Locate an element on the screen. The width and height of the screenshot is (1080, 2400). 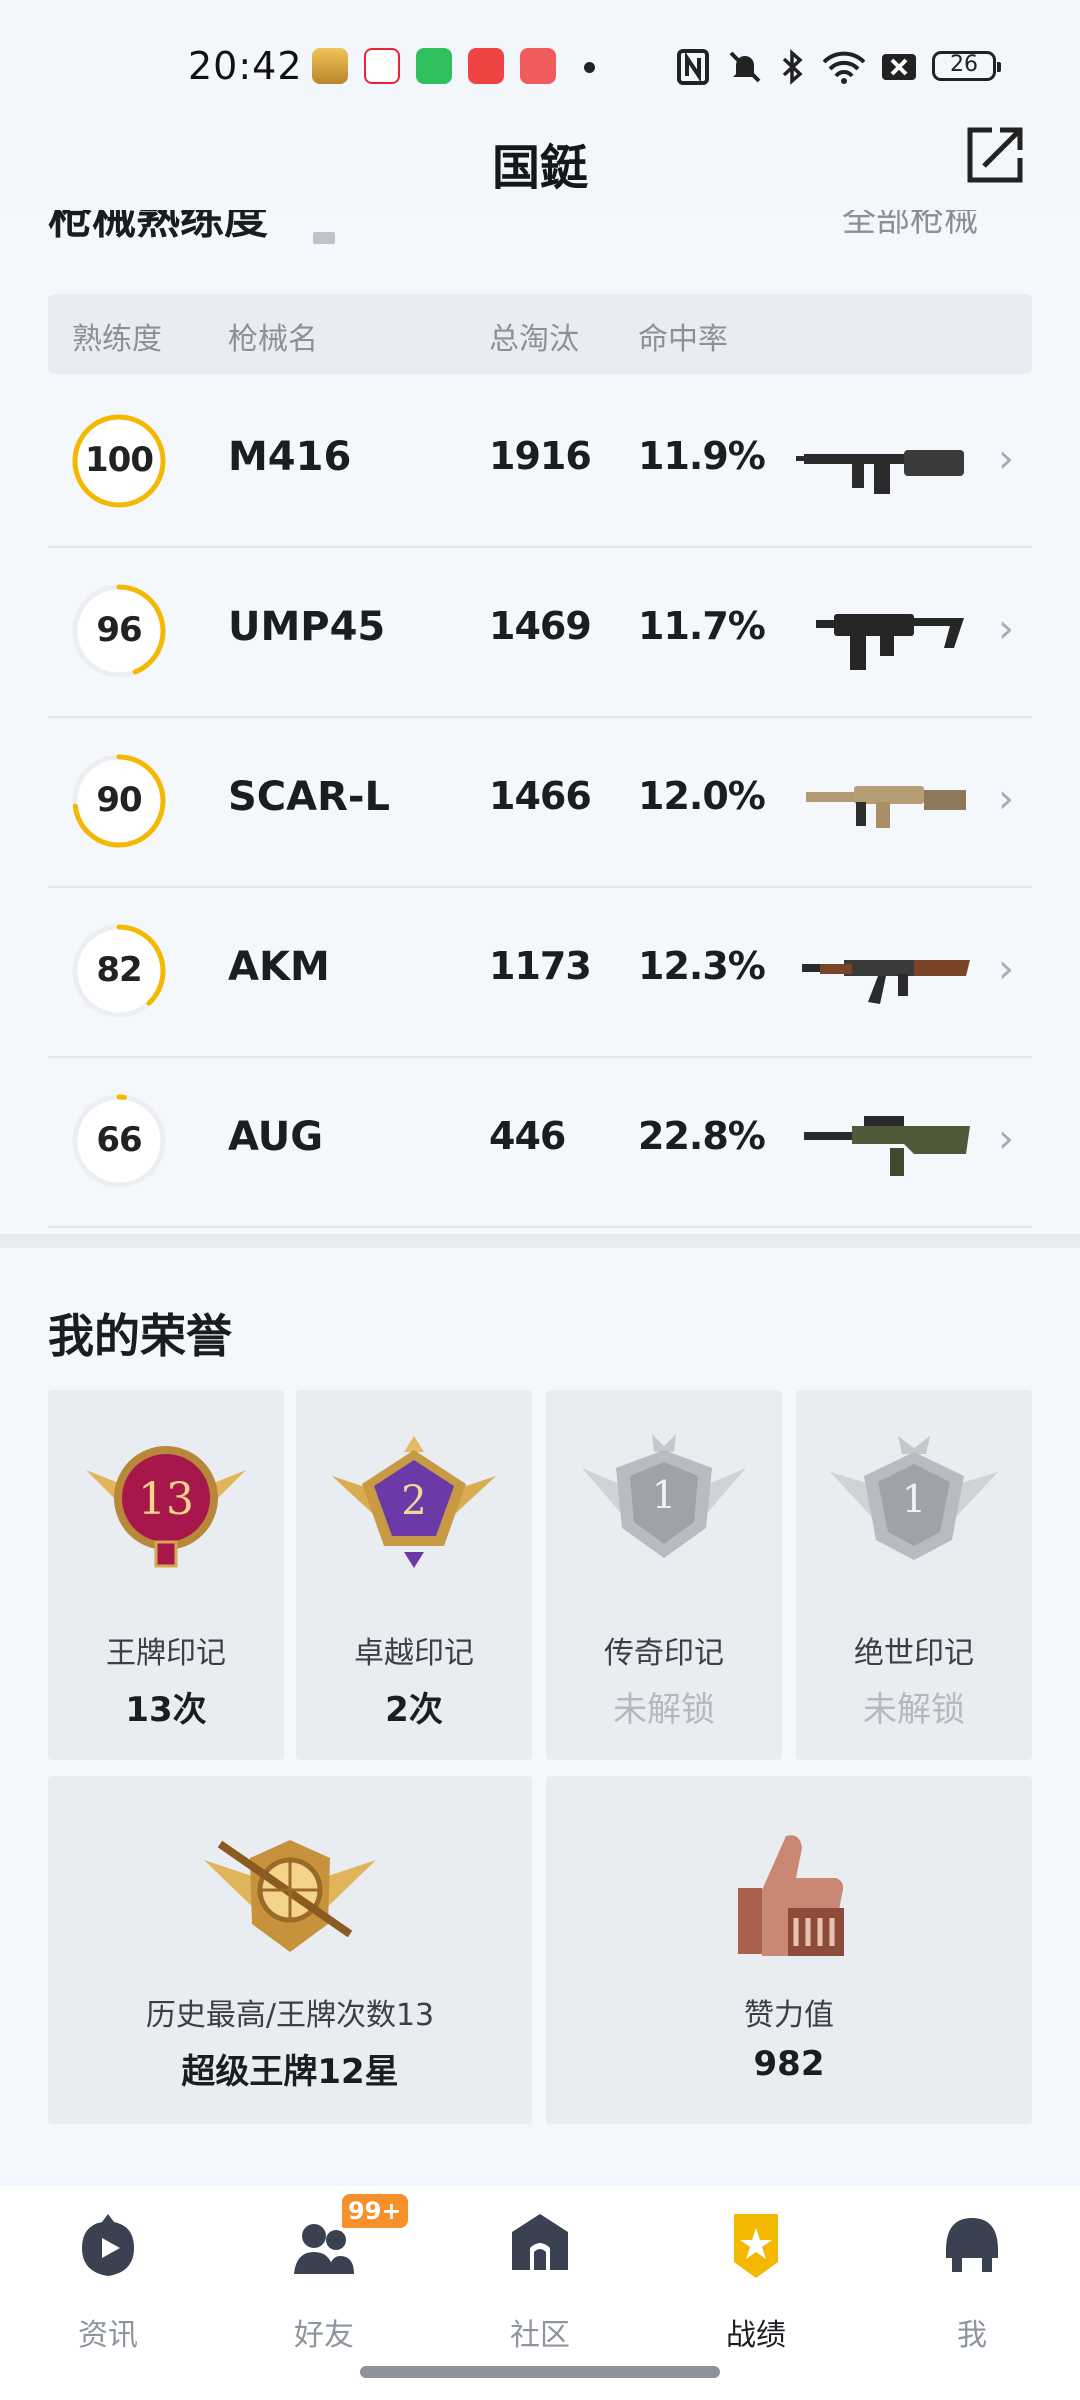
likes-value: 982 is located at coordinates (789, 2064).